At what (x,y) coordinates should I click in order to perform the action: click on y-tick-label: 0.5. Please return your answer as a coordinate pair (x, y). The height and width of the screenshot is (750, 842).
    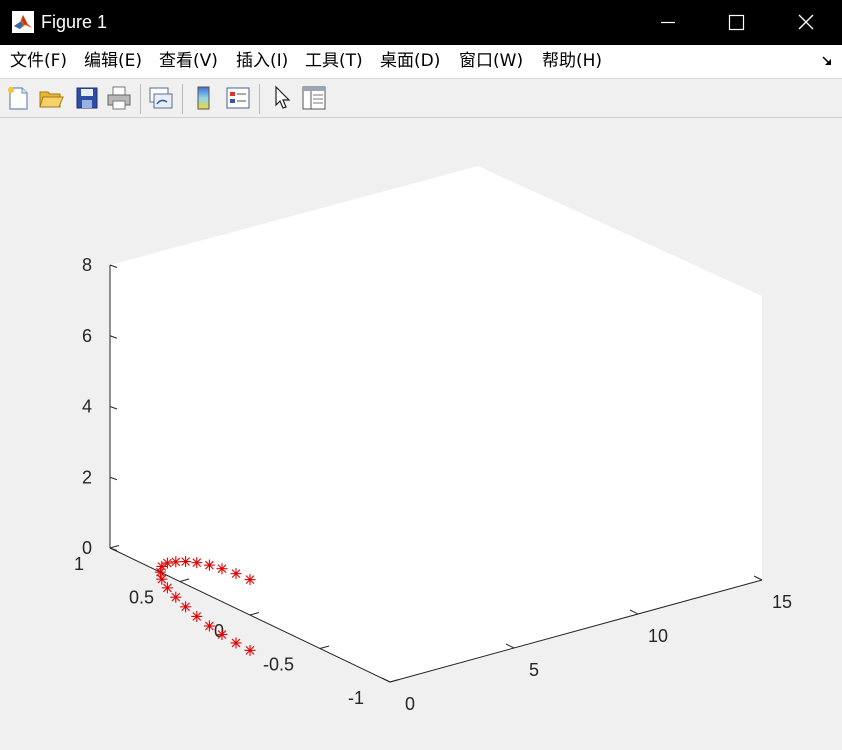
    Looking at the image, I should click on (141, 598).